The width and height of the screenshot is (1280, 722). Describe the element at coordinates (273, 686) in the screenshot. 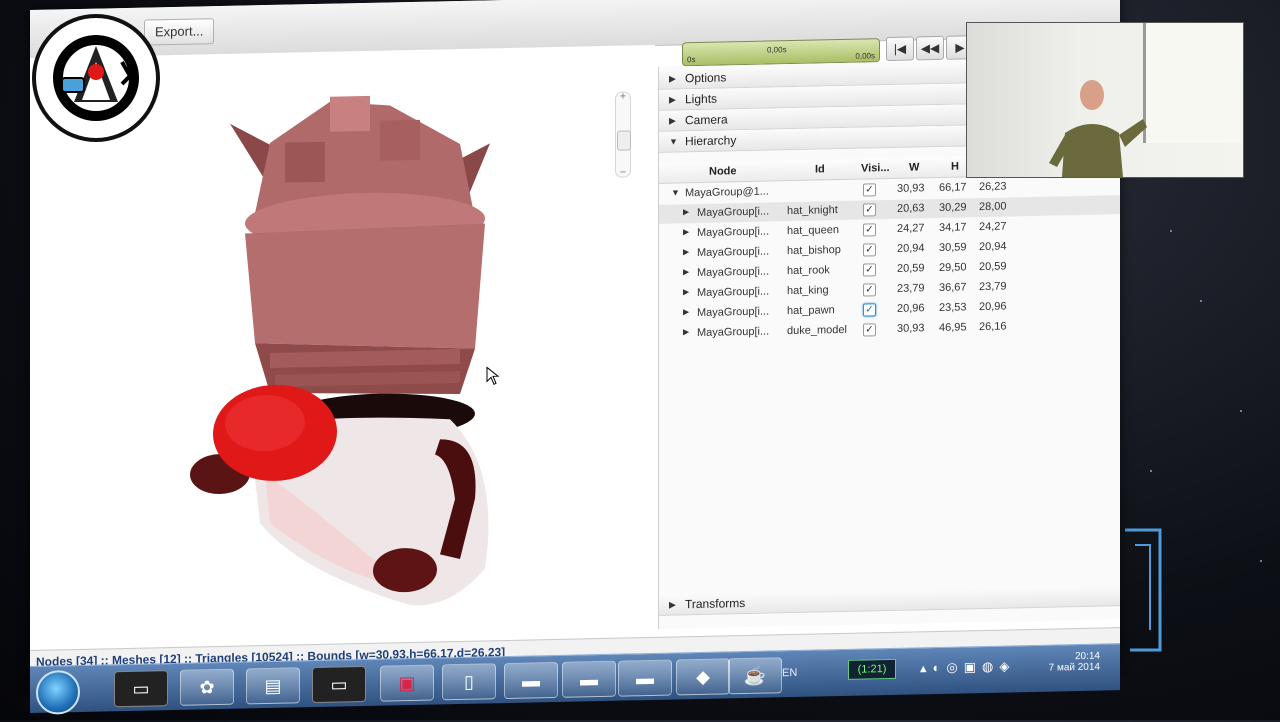

I see `explorer-icon: ▤` at that location.